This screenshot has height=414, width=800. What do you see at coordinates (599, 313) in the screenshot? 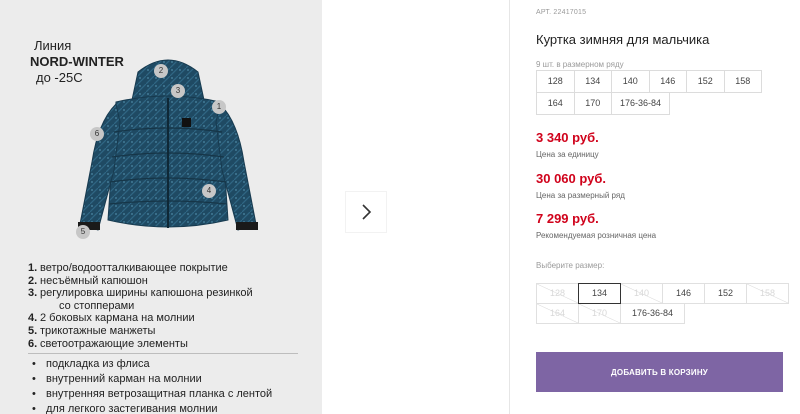
I see `size-option-170: 170` at bounding box center [599, 313].